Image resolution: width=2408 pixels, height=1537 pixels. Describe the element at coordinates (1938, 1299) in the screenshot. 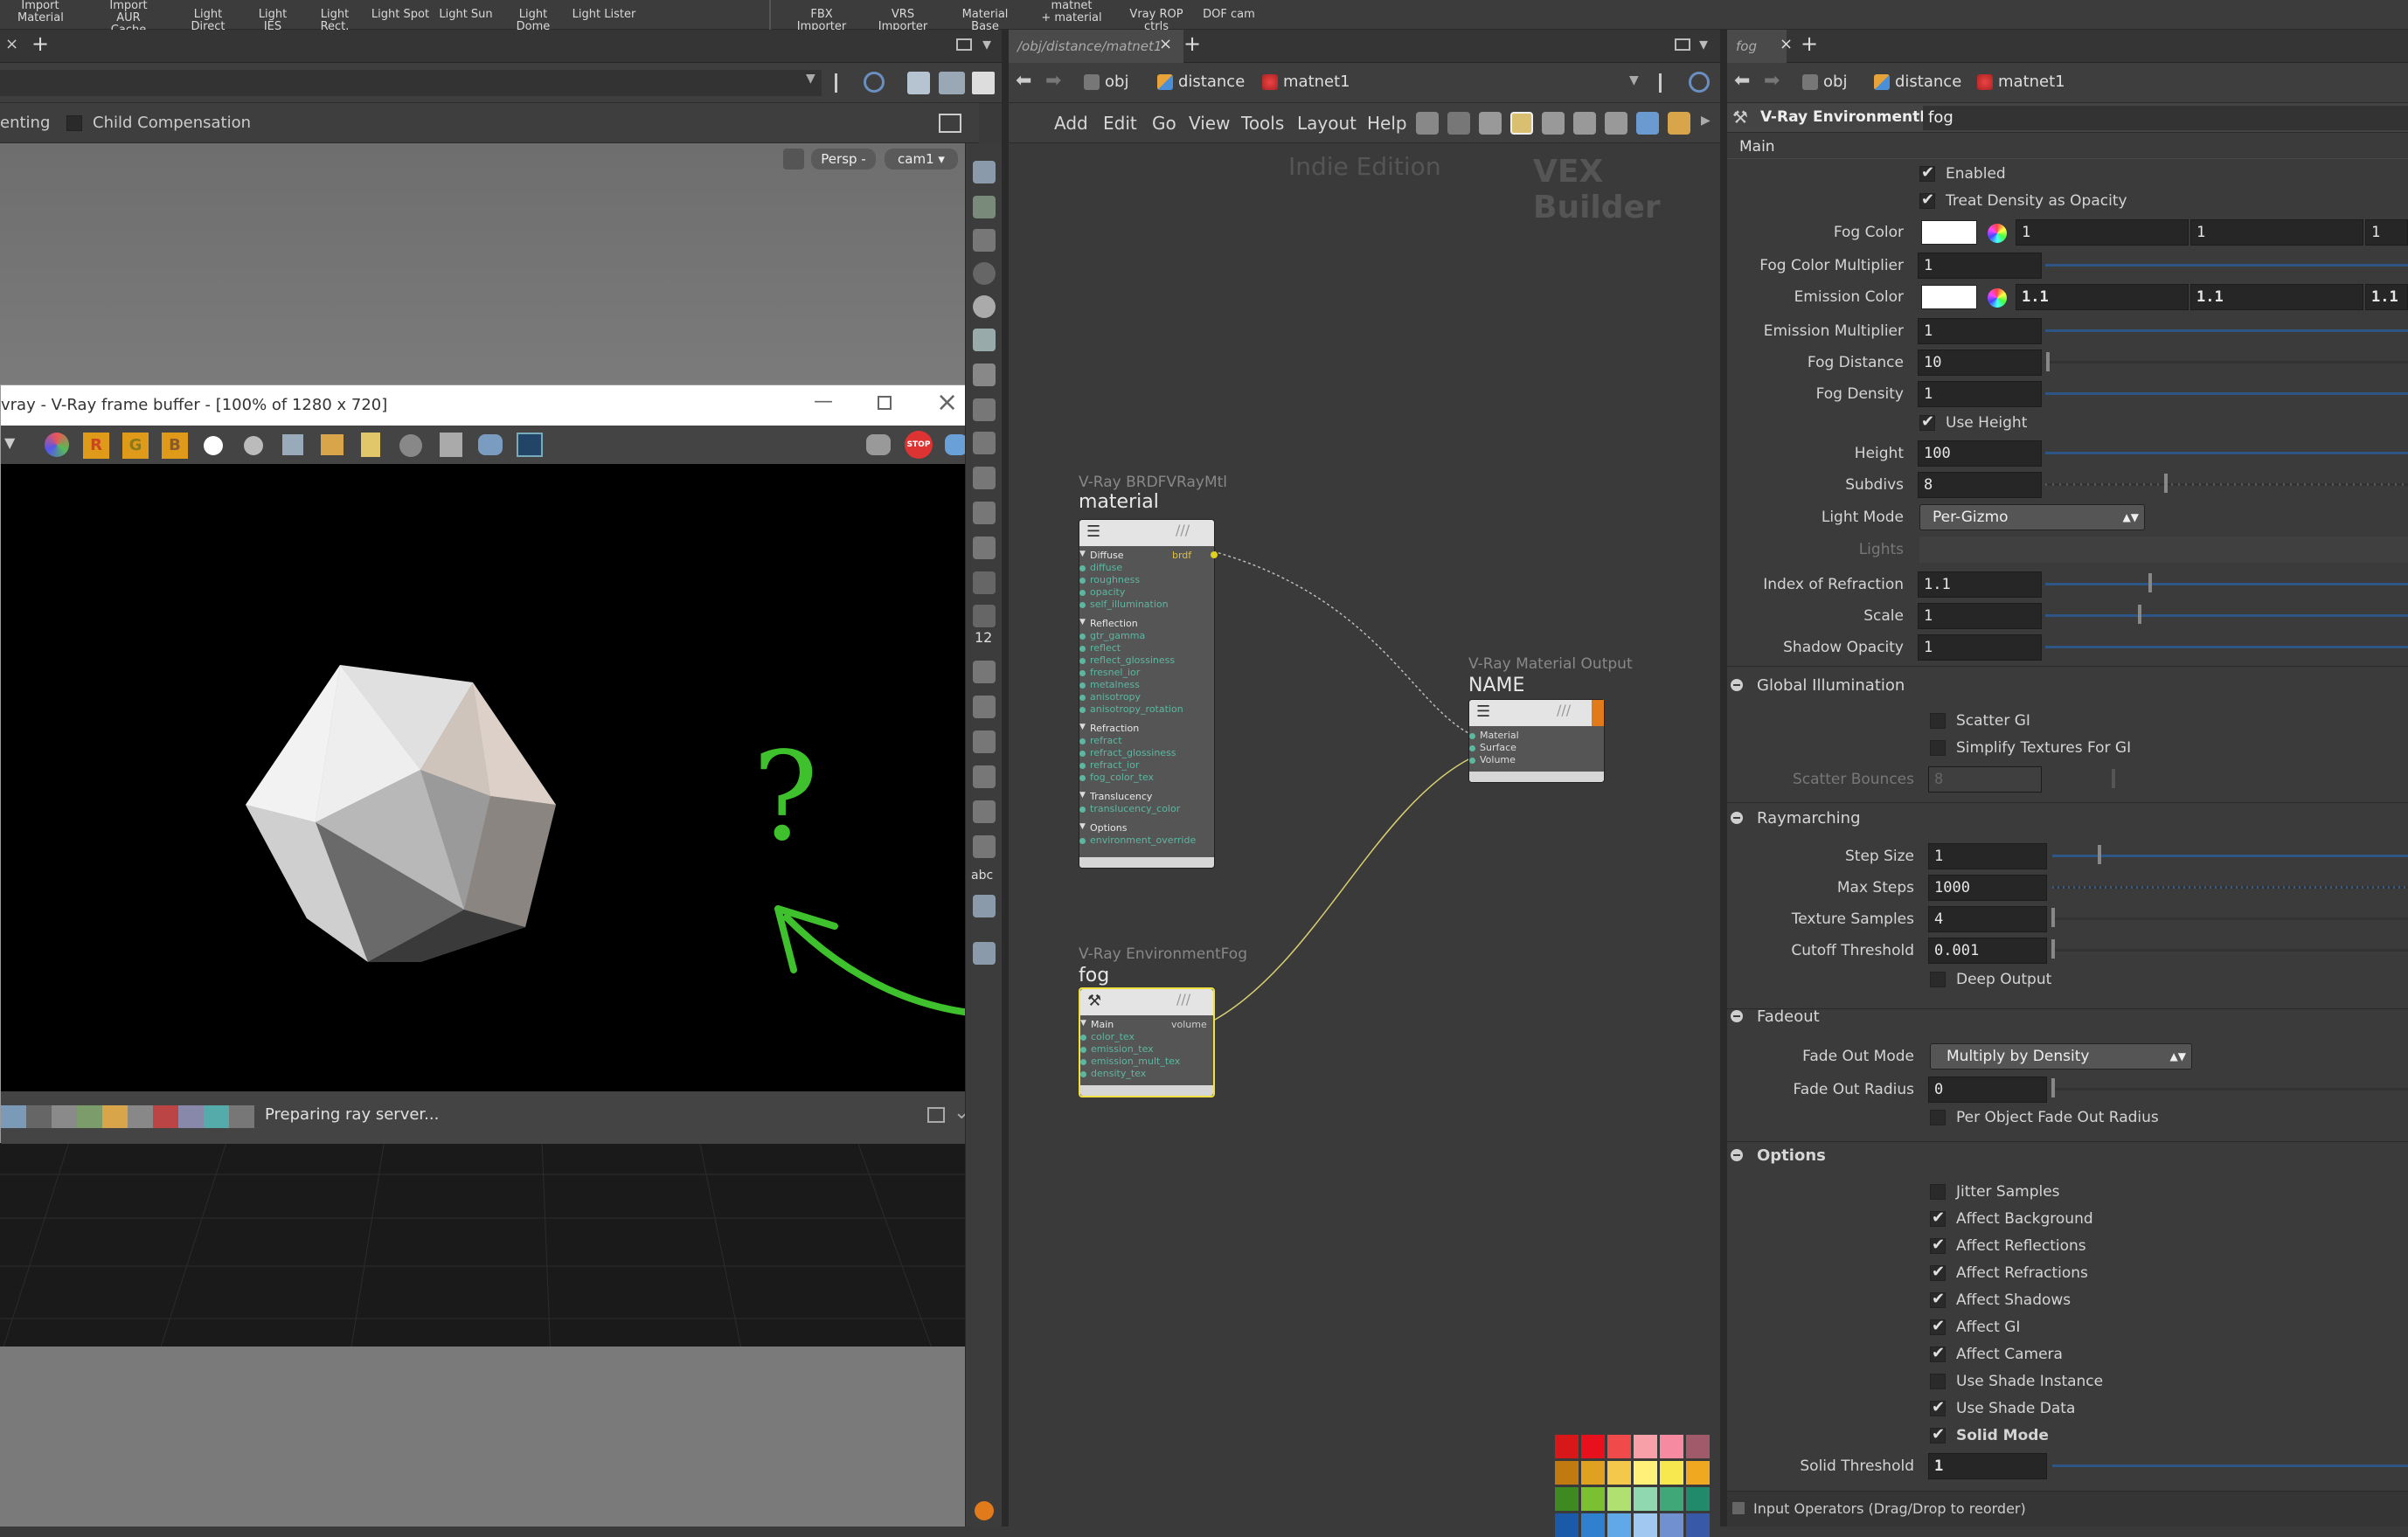

I see `affect-shadows-checkbox` at that location.